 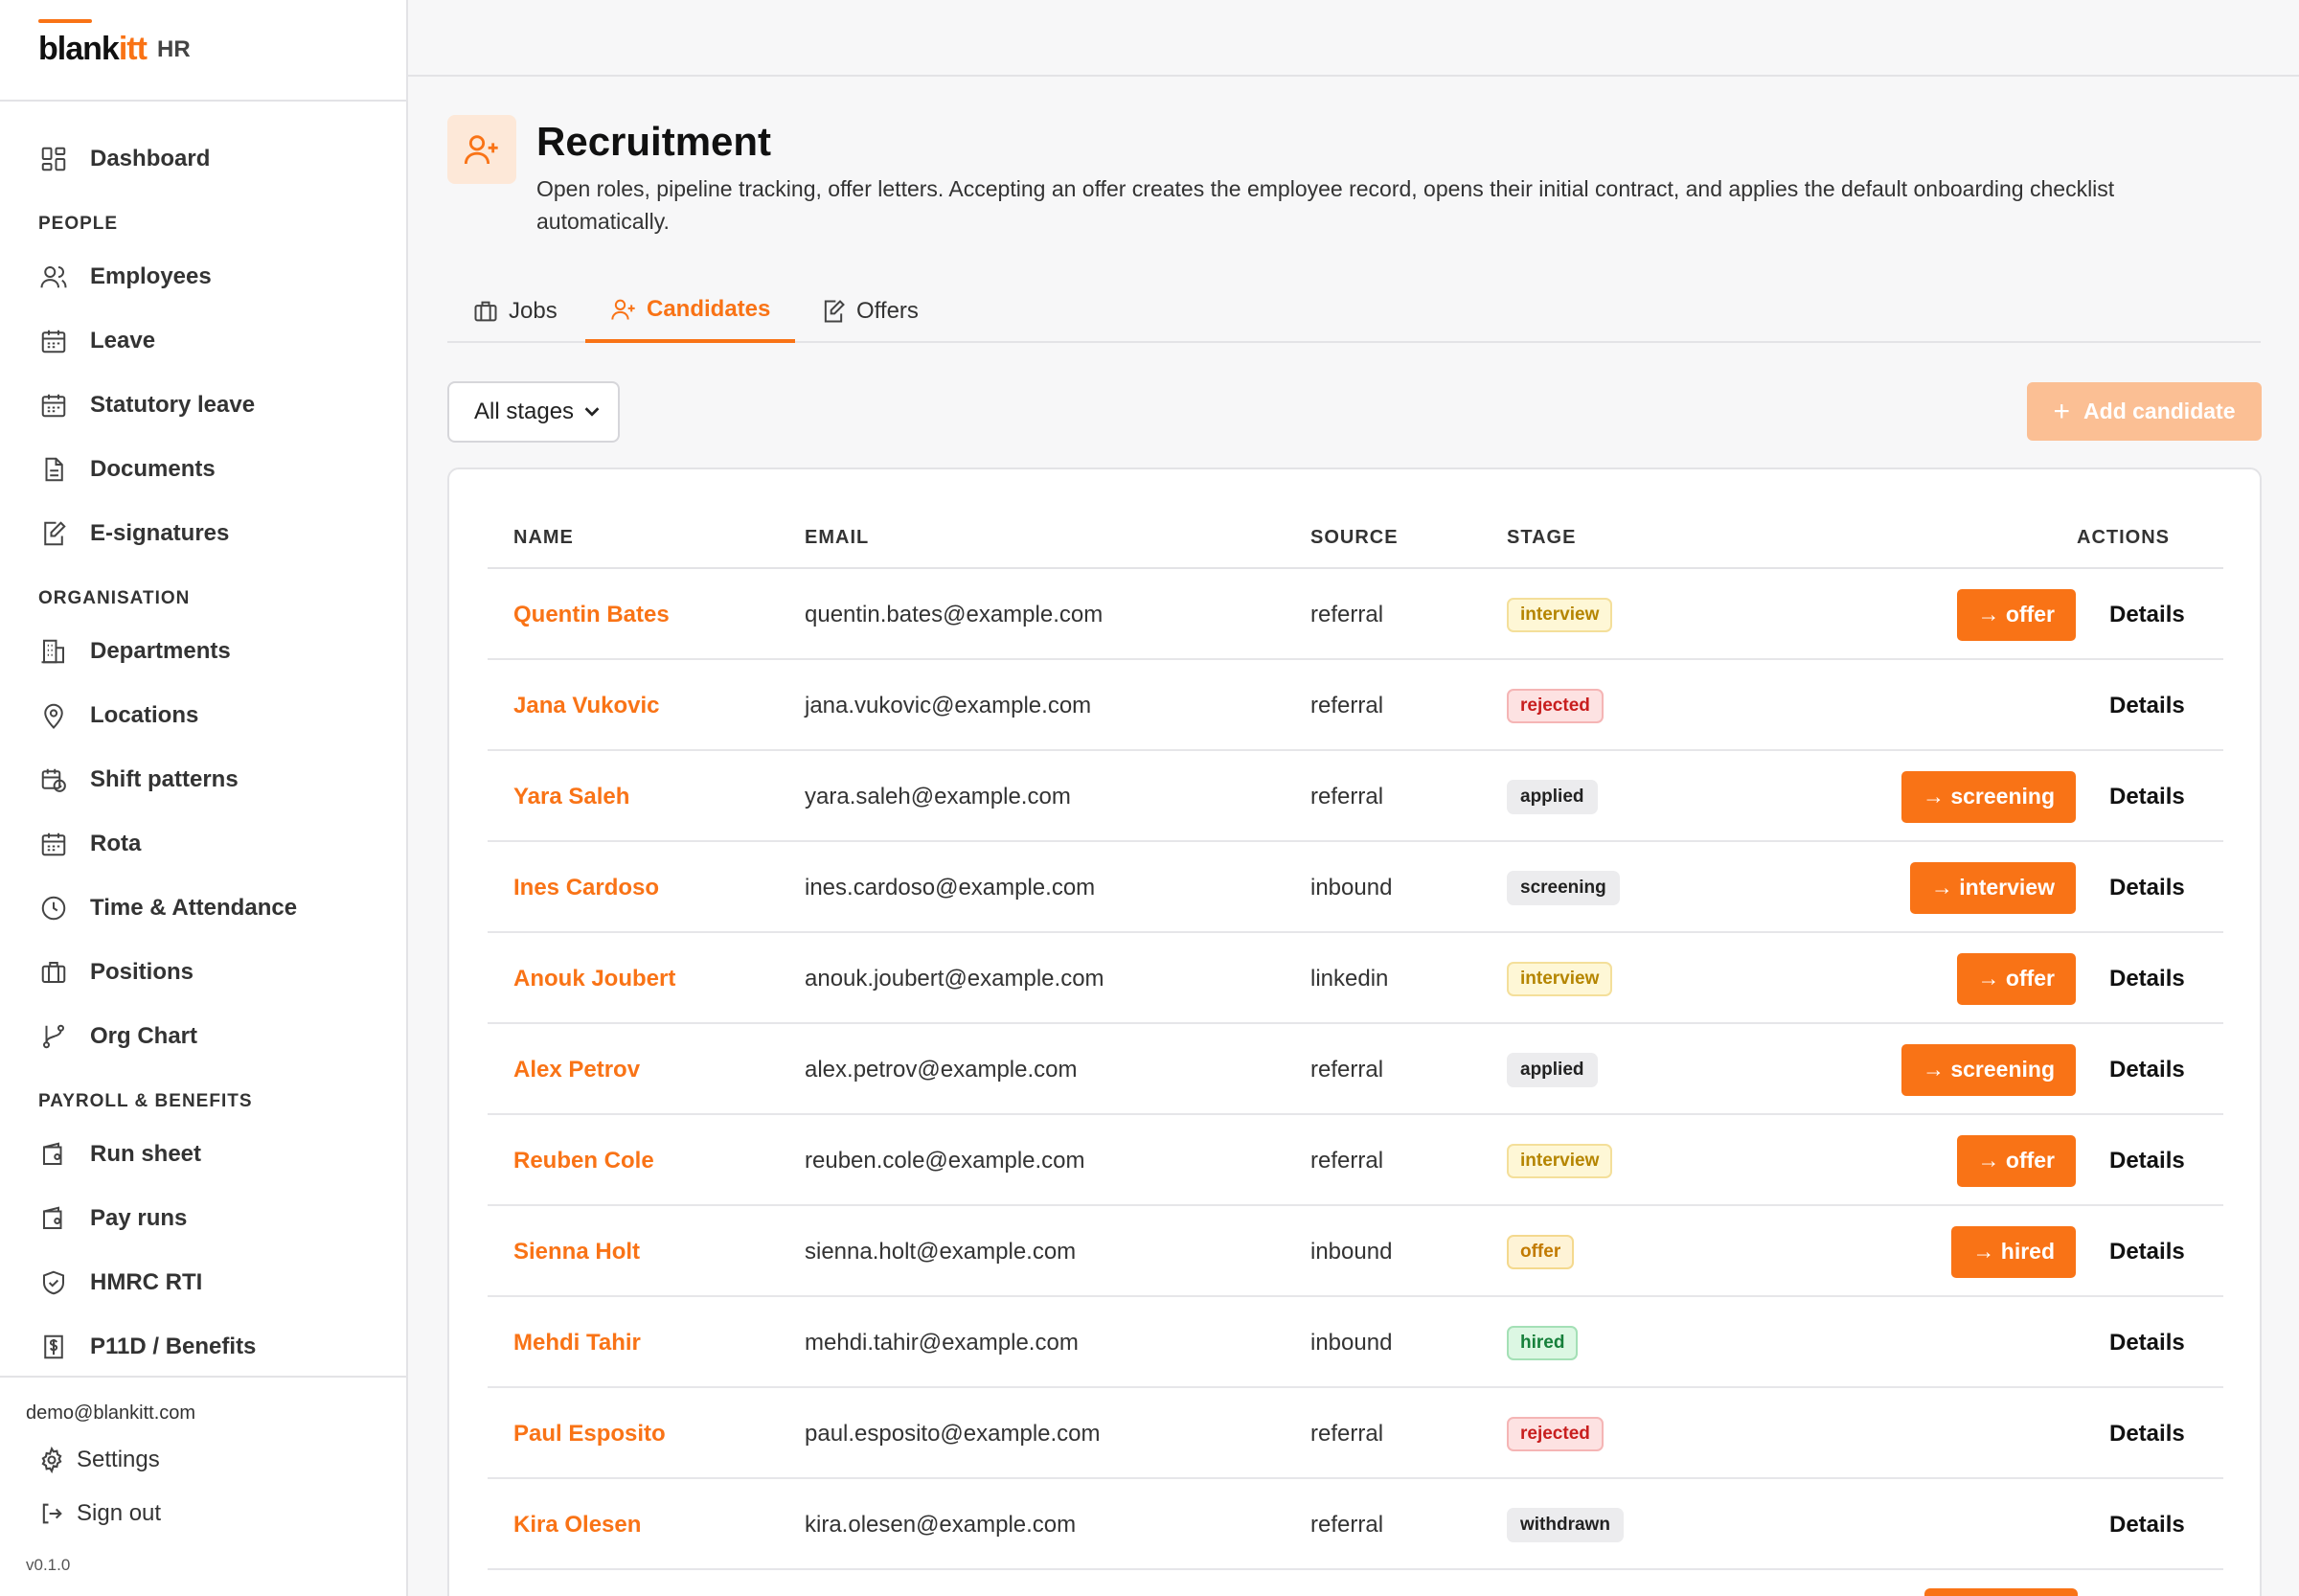 What do you see at coordinates (571, 796) in the screenshot?
I see `candidate-name-link: Yara Saleh` at bounding box center [571, 796].